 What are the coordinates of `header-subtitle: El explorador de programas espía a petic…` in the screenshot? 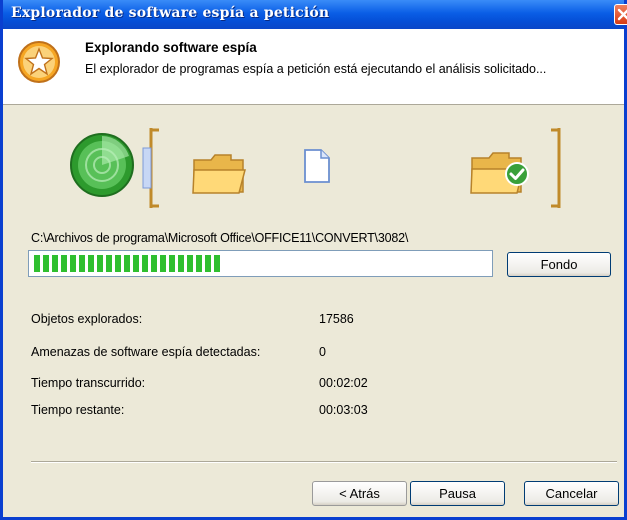 It's located at (316, 69).